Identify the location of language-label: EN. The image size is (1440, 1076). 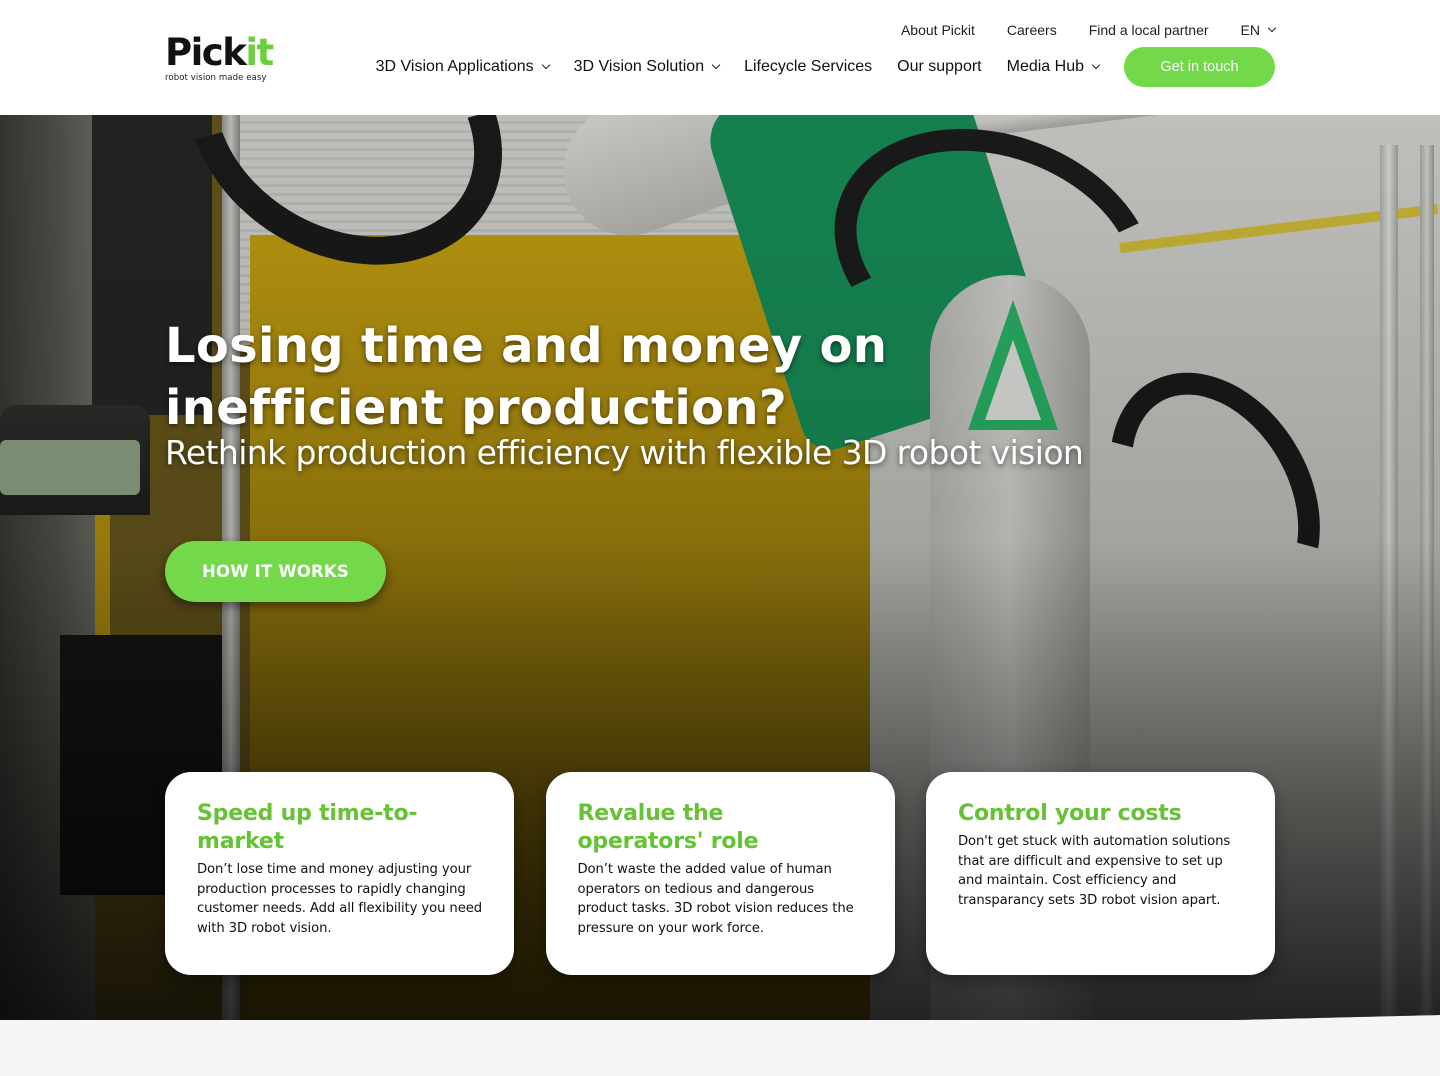
(1250, 30).